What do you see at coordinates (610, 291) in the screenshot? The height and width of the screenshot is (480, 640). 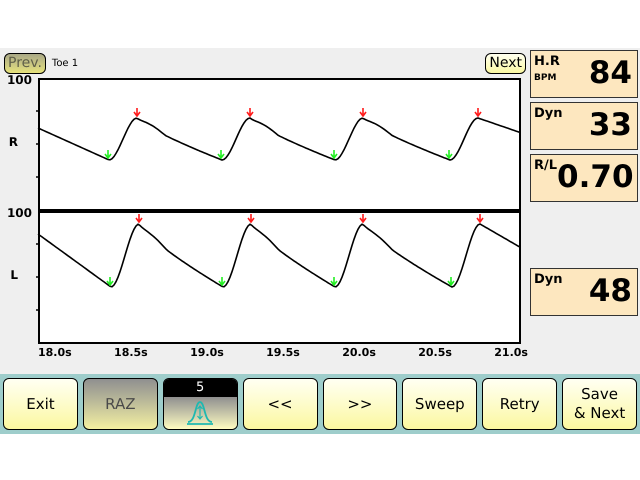 I see `readout-value: 48` at bounding box center [610, 291].